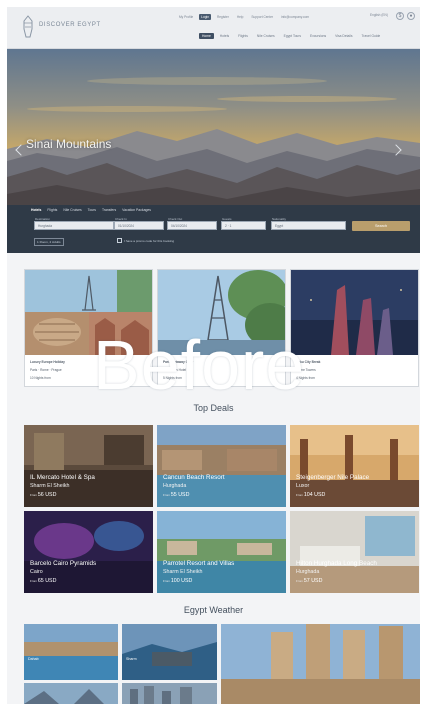  I want to click on hero-title: Sinai Mountains, so click(69, 144).